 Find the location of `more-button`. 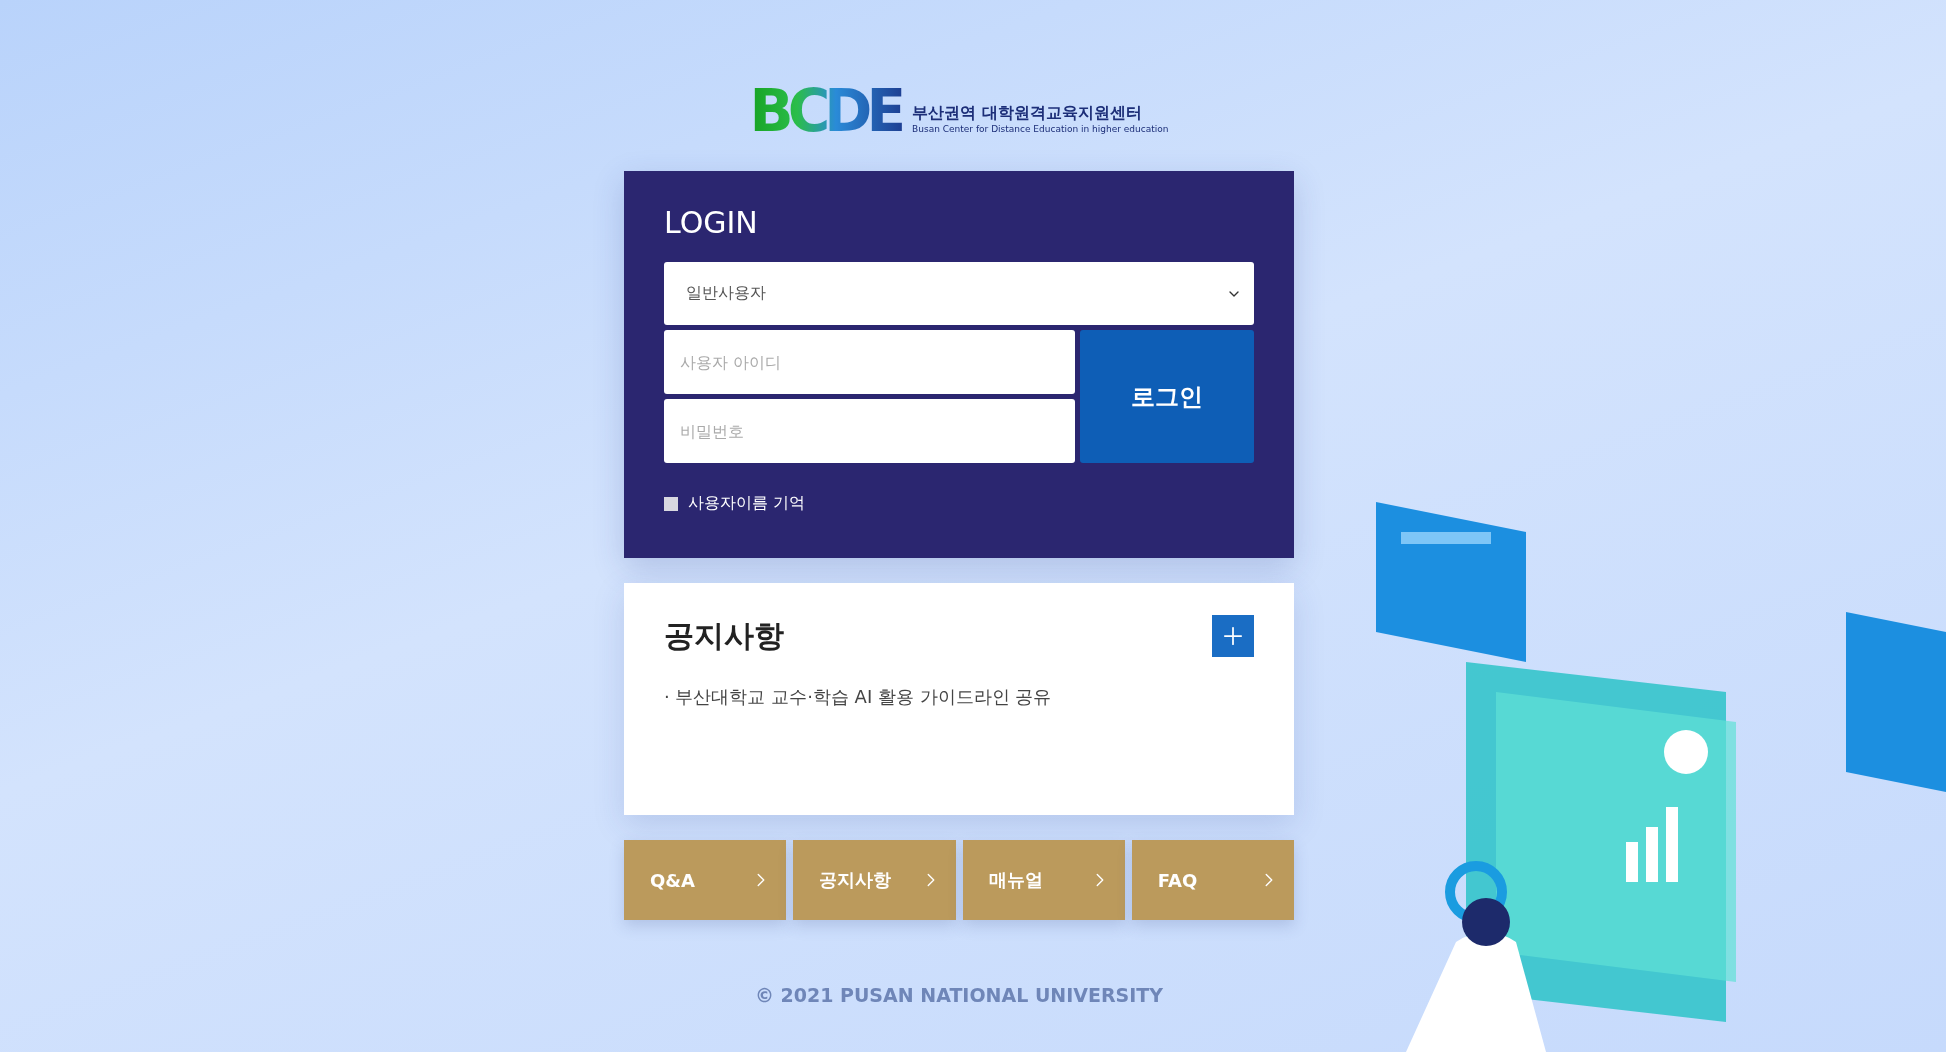

more-button is located at coordinates (1233, 636).